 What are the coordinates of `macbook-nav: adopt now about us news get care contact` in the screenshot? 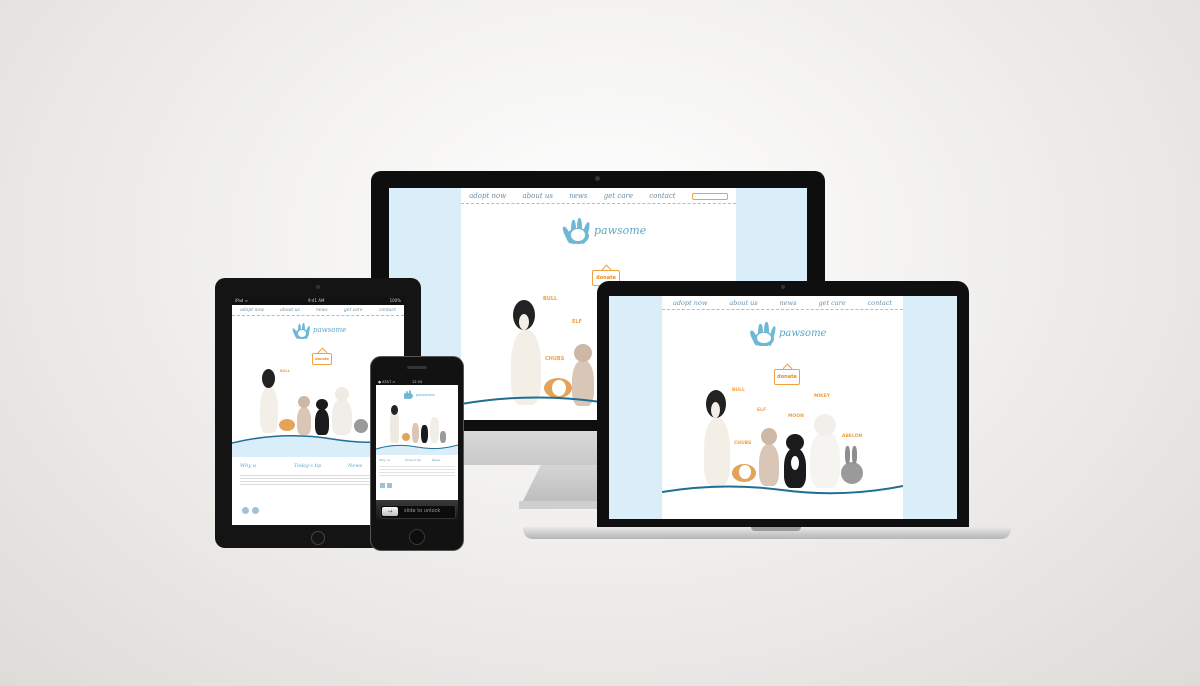 It's located at (782, 303).